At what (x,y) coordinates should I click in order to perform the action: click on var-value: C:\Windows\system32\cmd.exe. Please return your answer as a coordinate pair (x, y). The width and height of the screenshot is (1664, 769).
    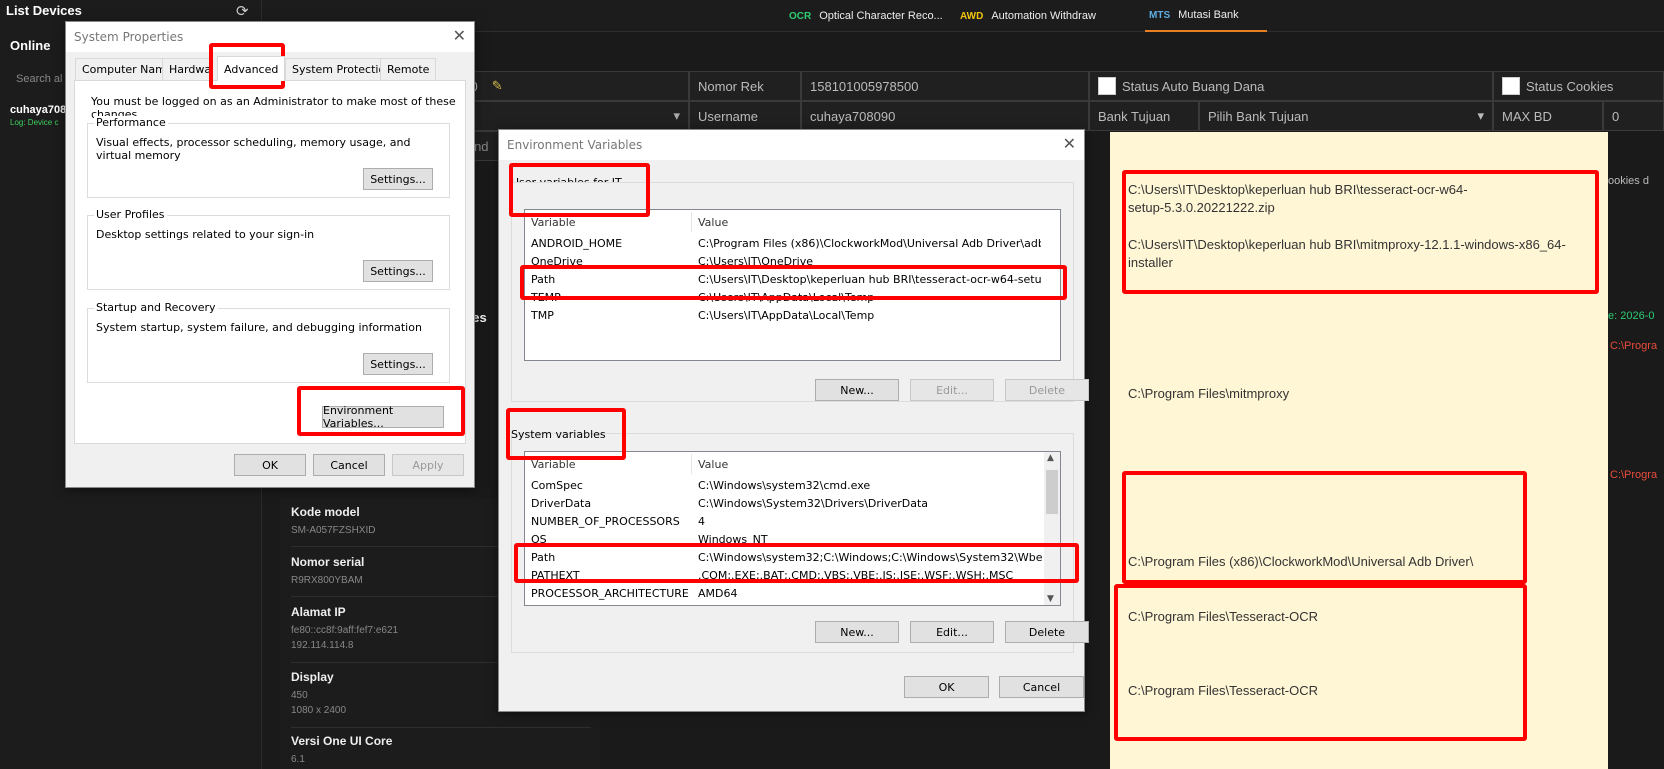
    Looking at the image, I should click on (784, 485).